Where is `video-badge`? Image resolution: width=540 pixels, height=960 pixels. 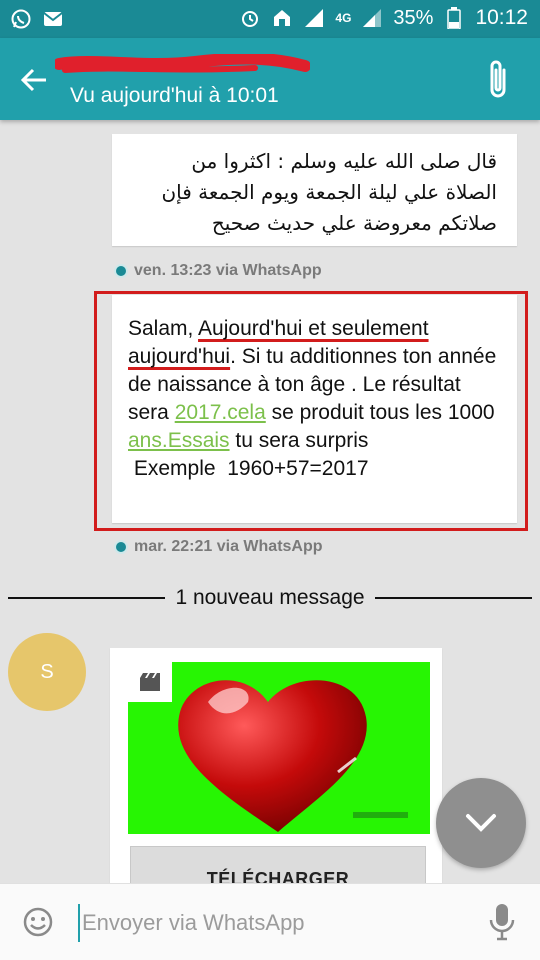
video-badge is located at coordinates (150, 682).